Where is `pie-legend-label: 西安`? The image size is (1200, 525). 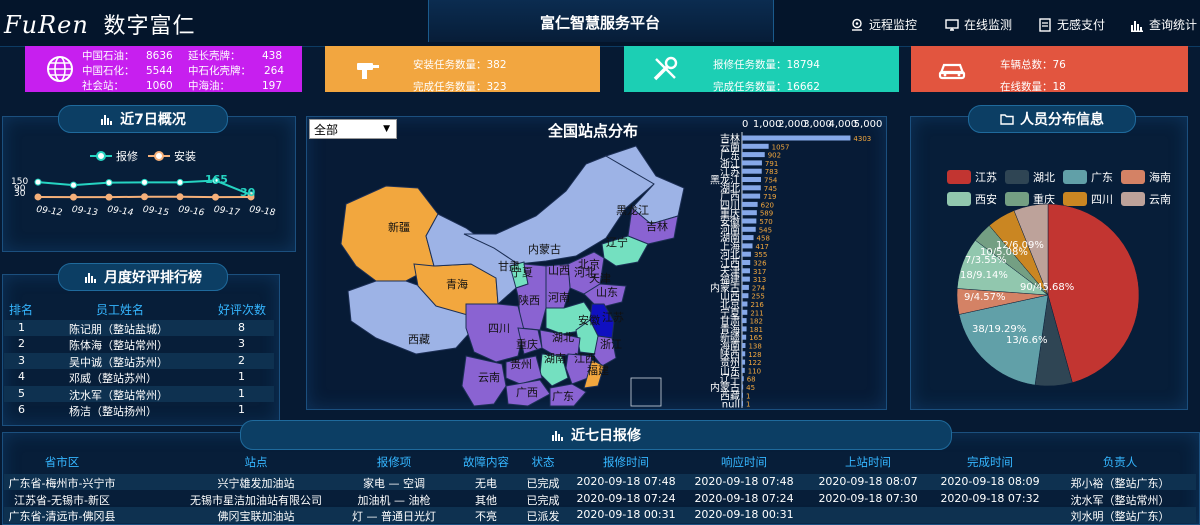
pie-legend-label: 西安 is located at coordinates (986, 199).